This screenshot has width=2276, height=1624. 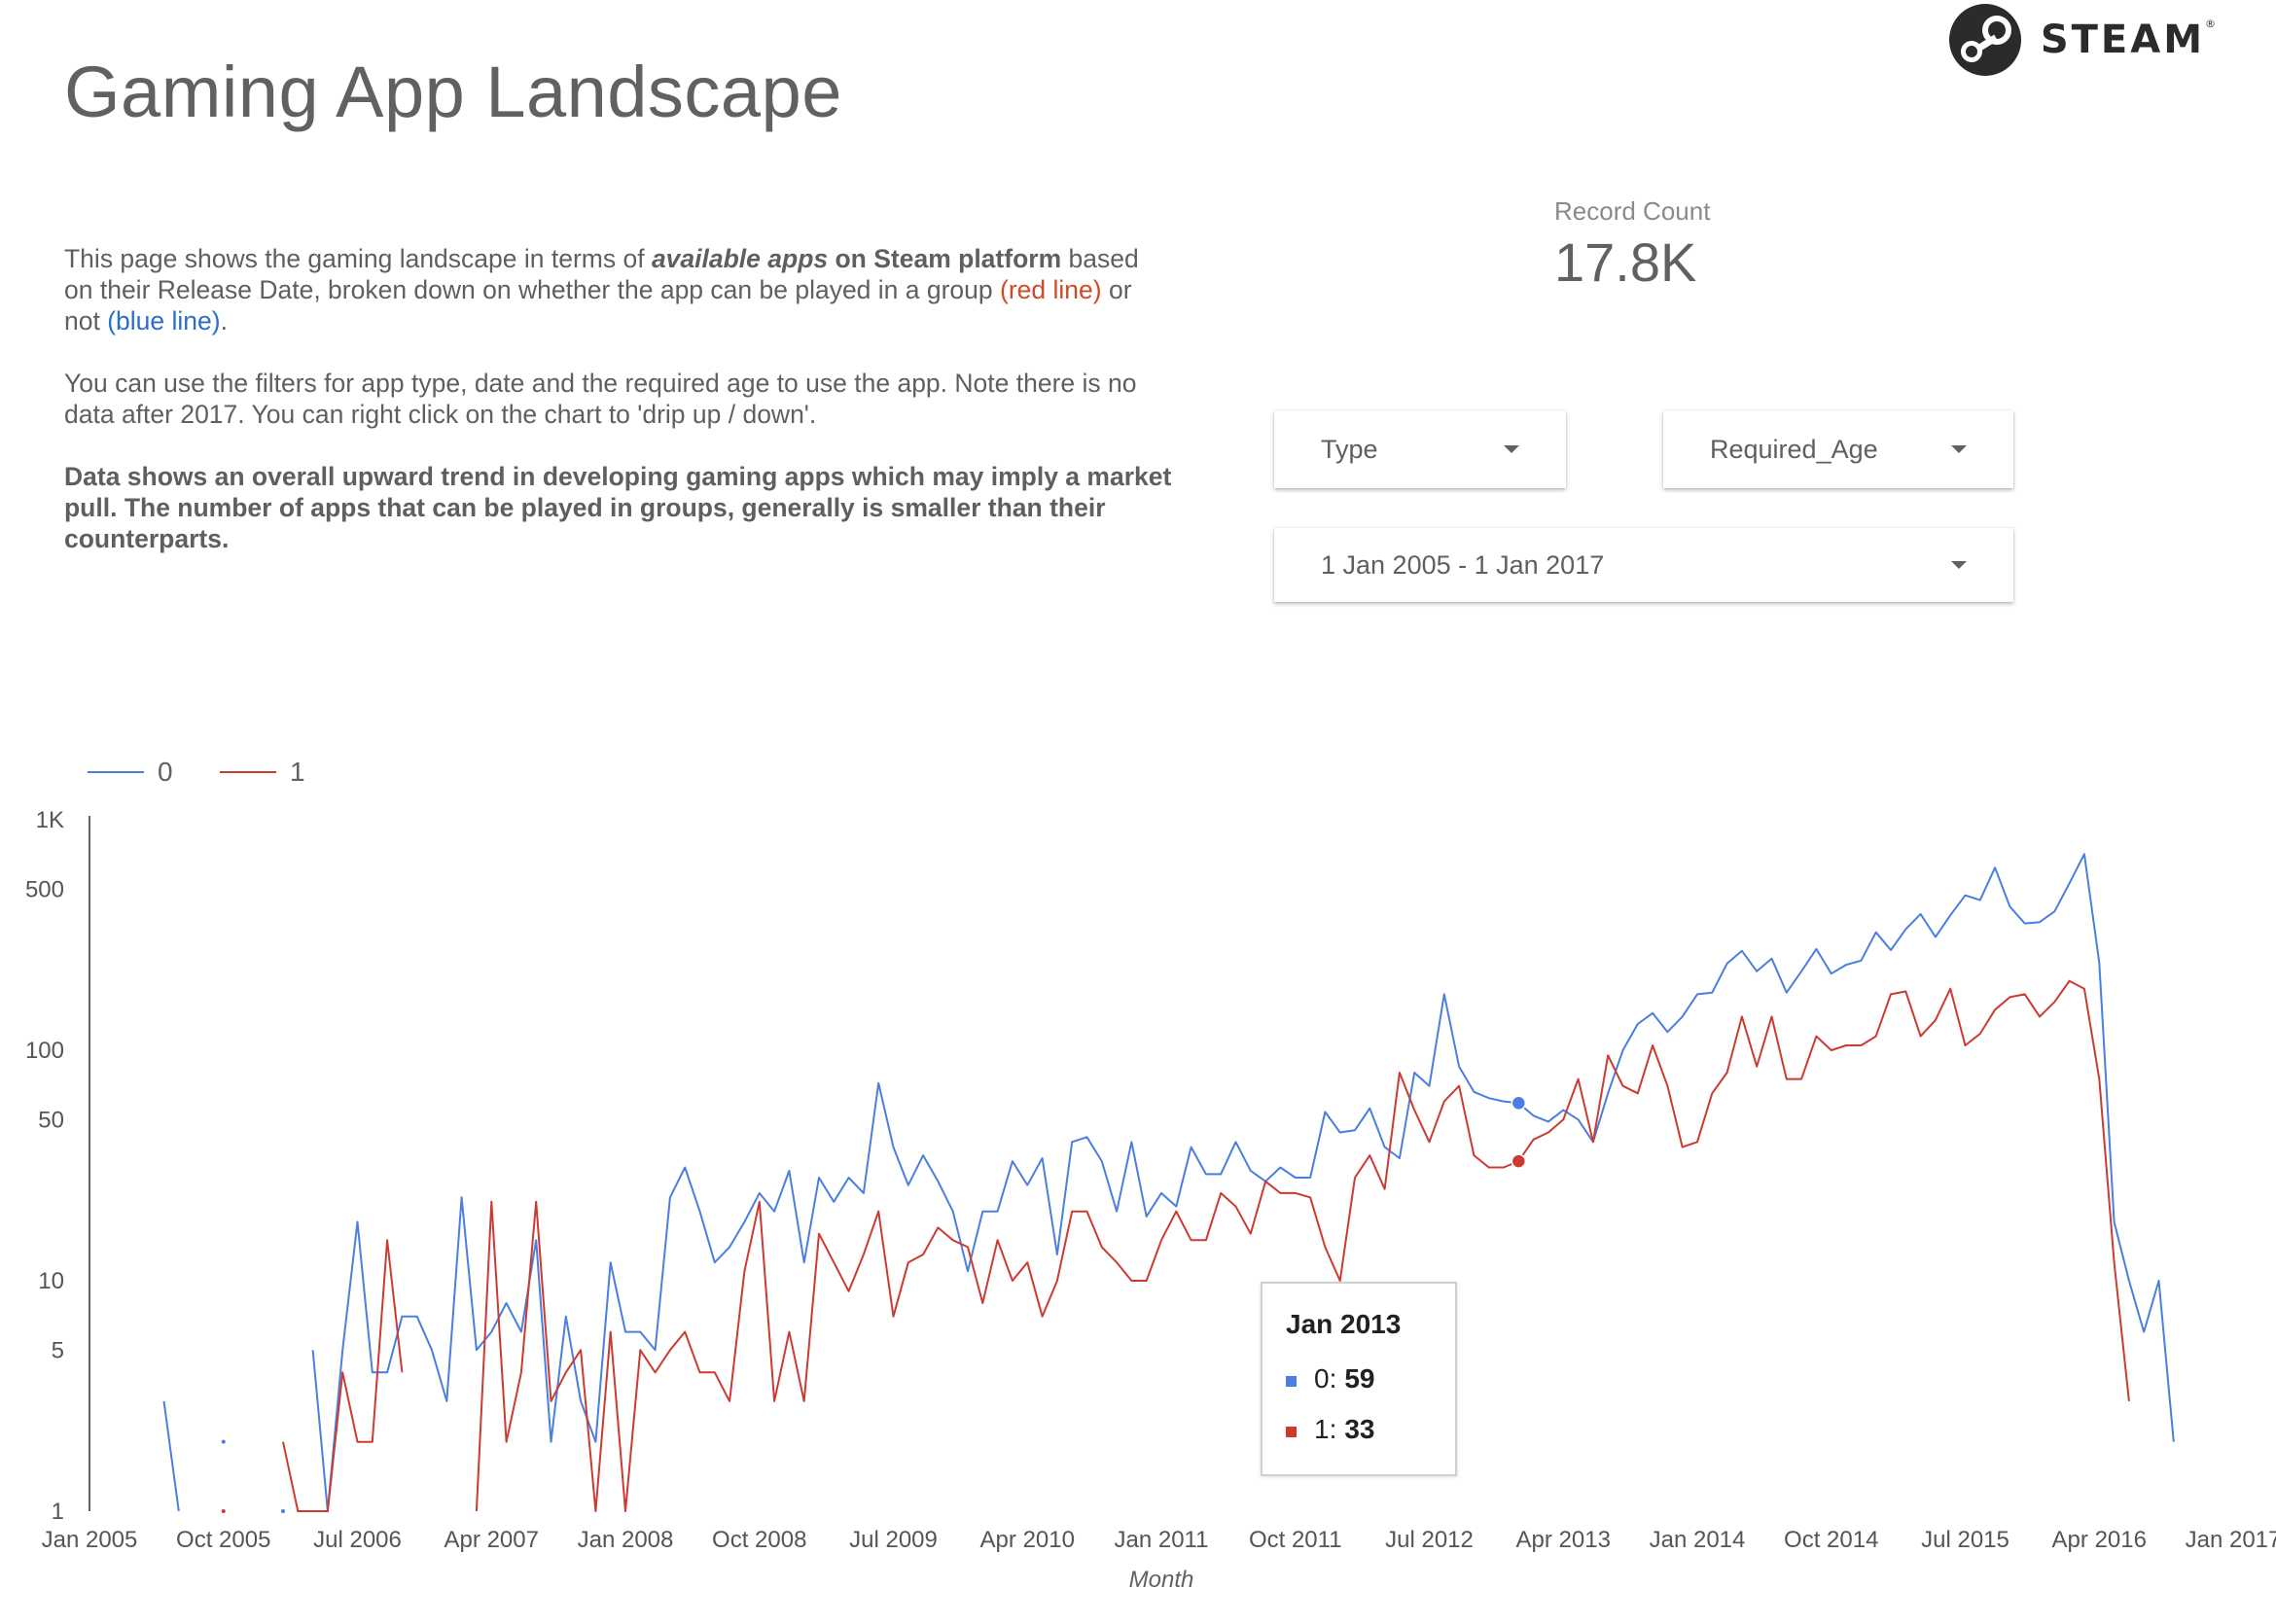 I want to click on chart-legend: 01, so click(x=196, y=772).